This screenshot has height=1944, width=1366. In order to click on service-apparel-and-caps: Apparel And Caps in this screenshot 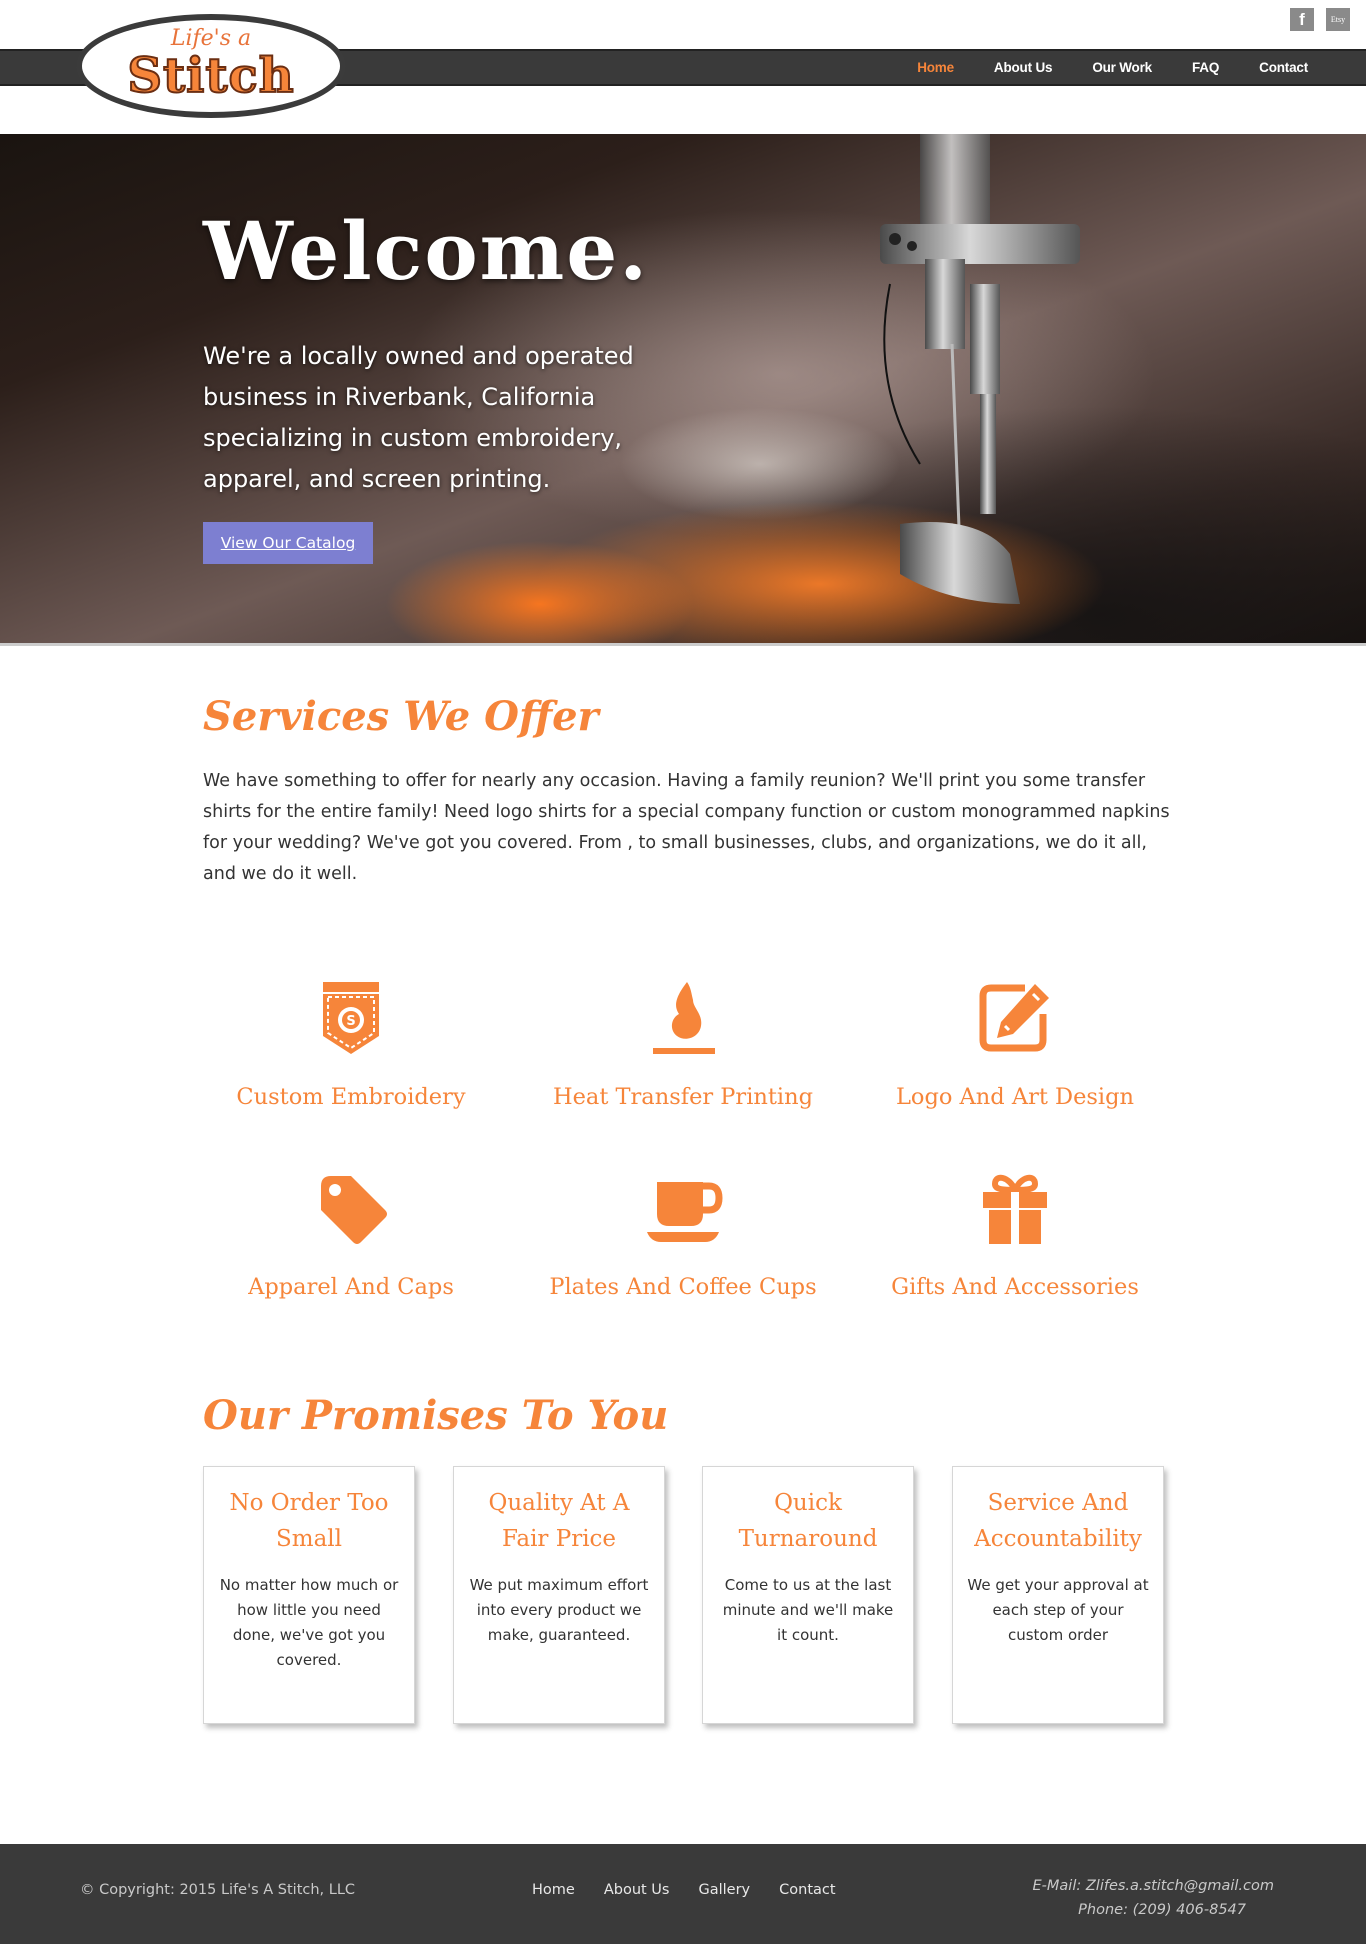, I will do `click(351, 1234)`.